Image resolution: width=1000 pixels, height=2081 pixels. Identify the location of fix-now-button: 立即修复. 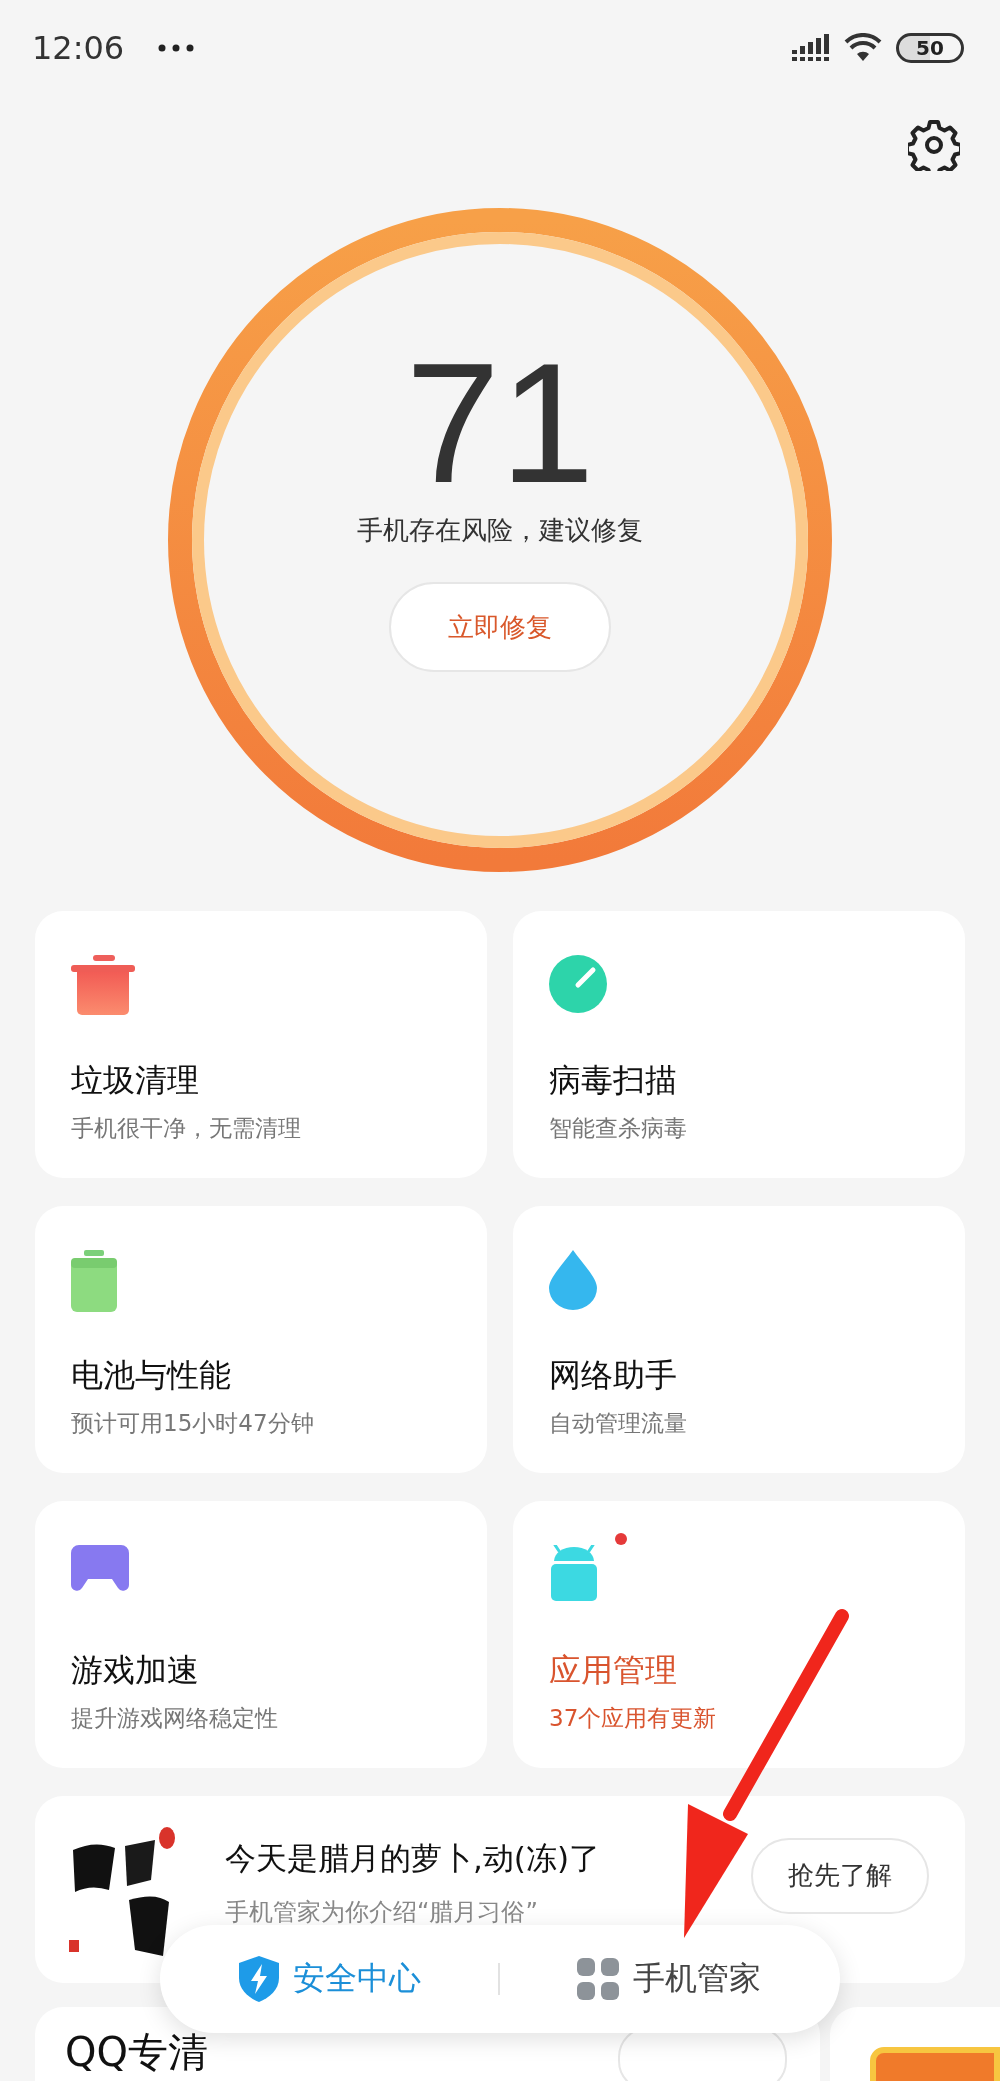
(500, 627).